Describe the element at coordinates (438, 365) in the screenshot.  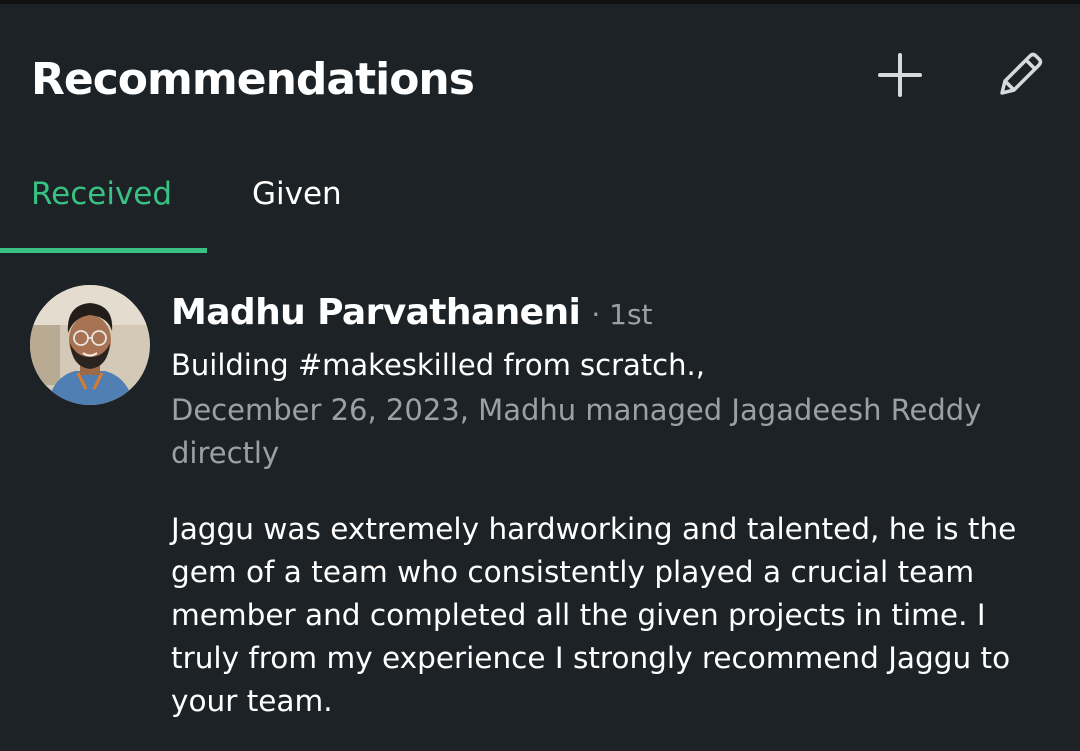
I see `recommender-headline: Building #makeskilled from scratch.,` at that location.